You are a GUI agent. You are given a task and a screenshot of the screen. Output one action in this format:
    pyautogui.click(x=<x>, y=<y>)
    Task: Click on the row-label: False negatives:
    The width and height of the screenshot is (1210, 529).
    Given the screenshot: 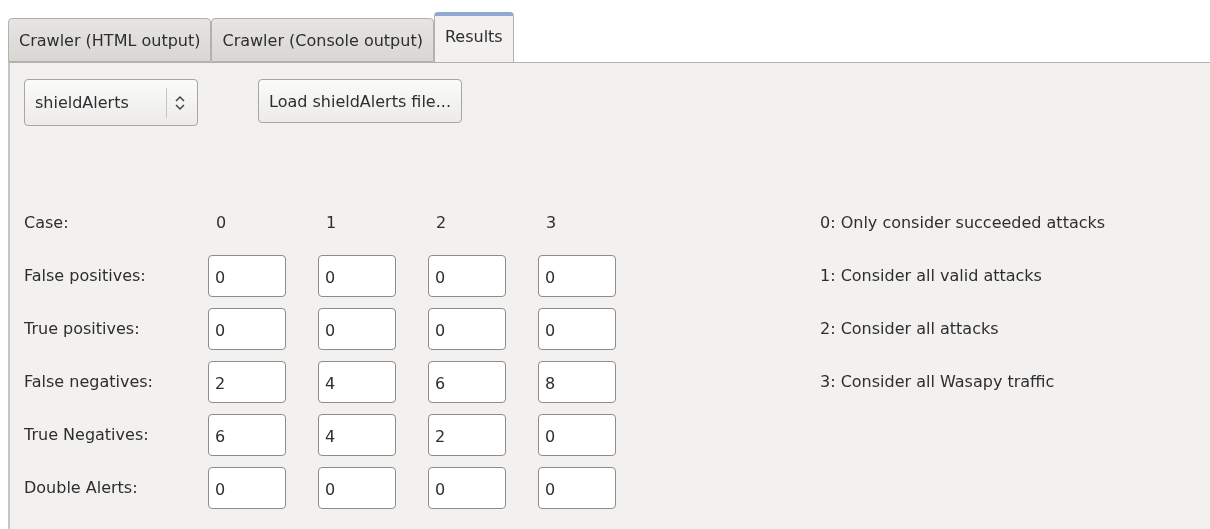 What is the action you would take?
    pyautogui.click(x=89, y=381)
    